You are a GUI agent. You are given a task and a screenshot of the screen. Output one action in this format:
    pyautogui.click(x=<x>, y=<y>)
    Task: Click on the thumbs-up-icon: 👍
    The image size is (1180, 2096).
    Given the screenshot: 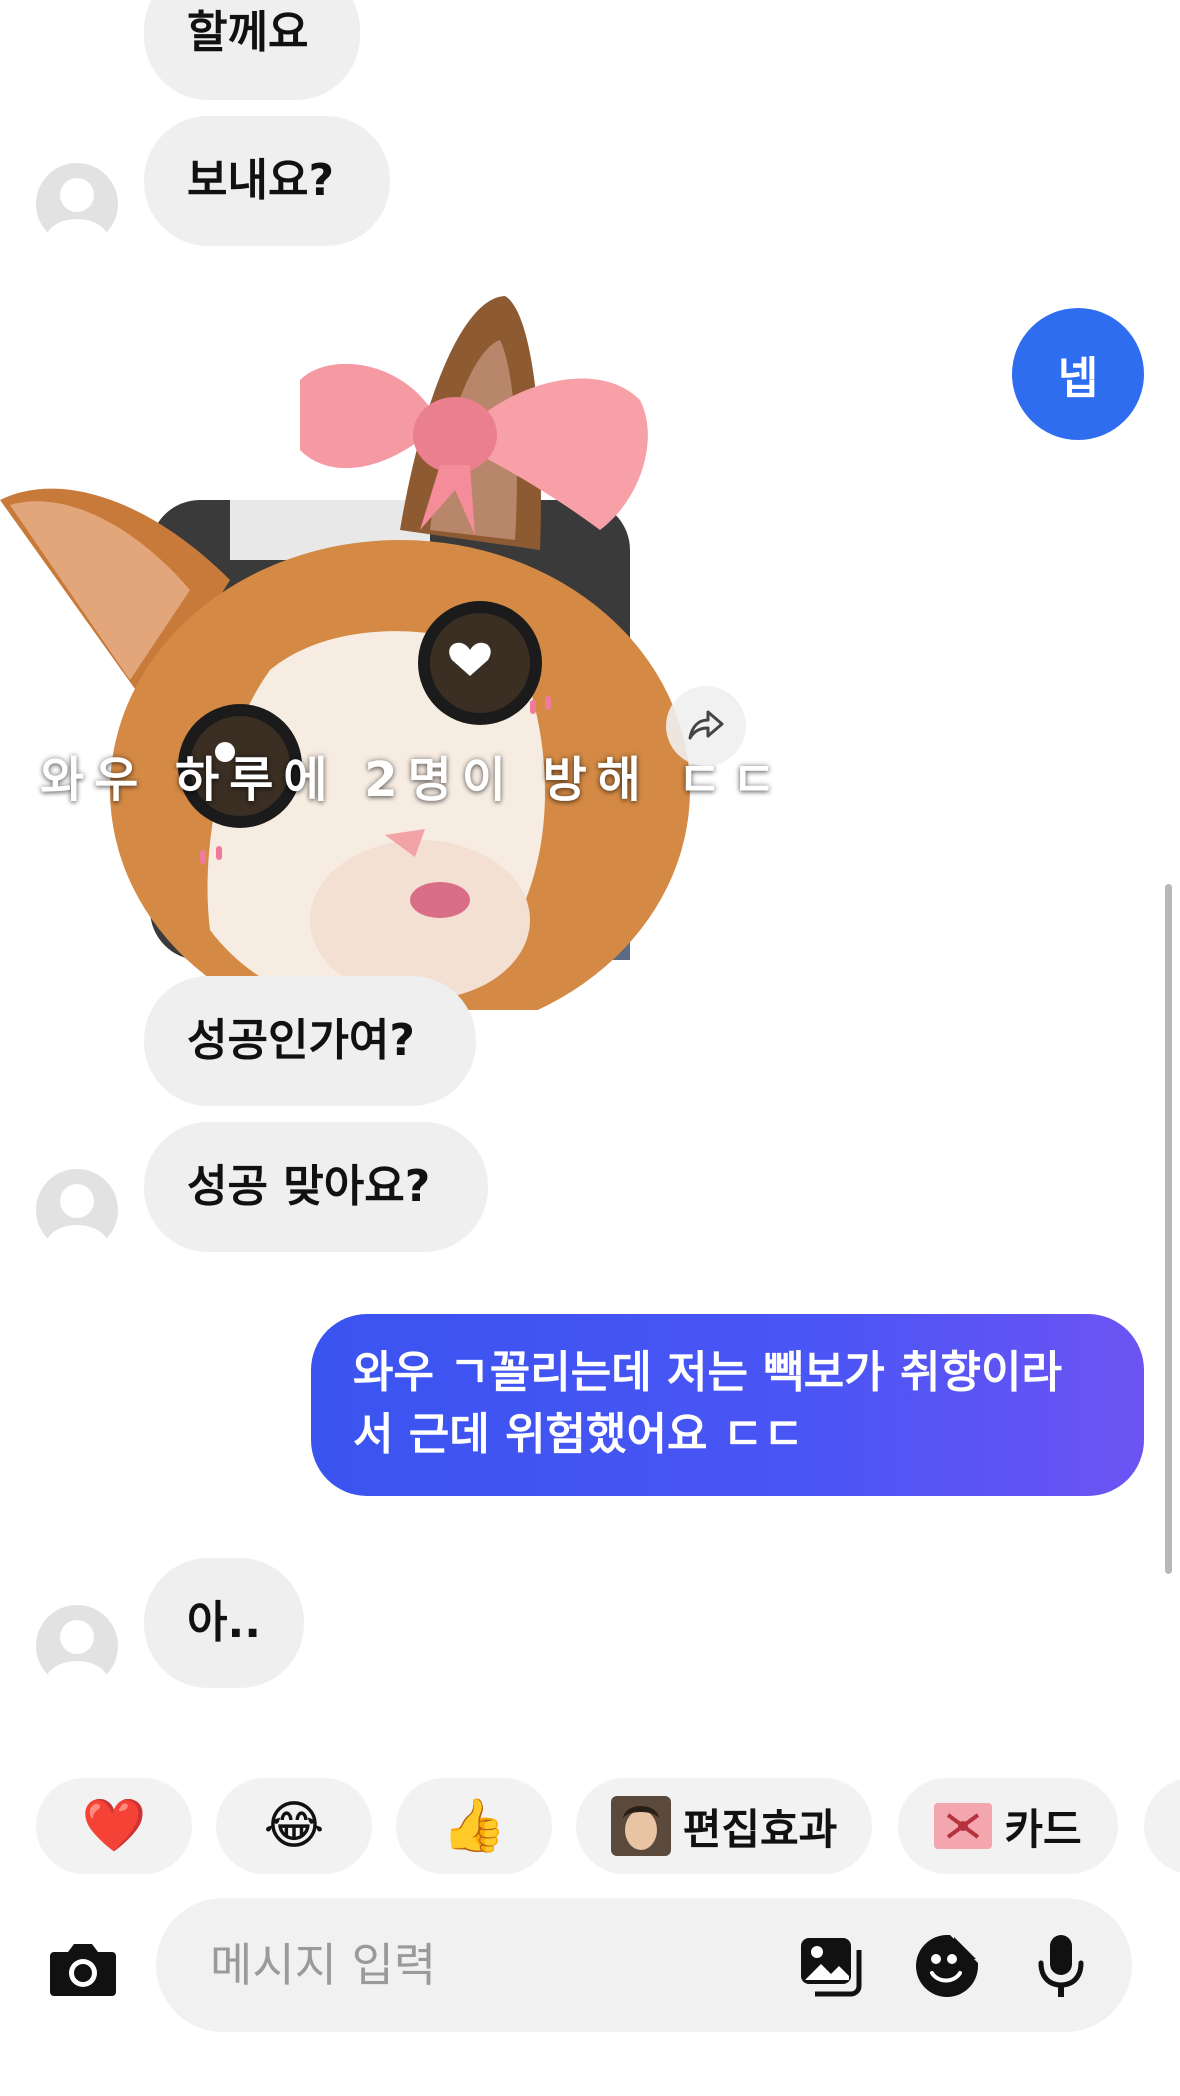 What is the action you would take?
    pyautogui.click(x=474, y=1826)
    